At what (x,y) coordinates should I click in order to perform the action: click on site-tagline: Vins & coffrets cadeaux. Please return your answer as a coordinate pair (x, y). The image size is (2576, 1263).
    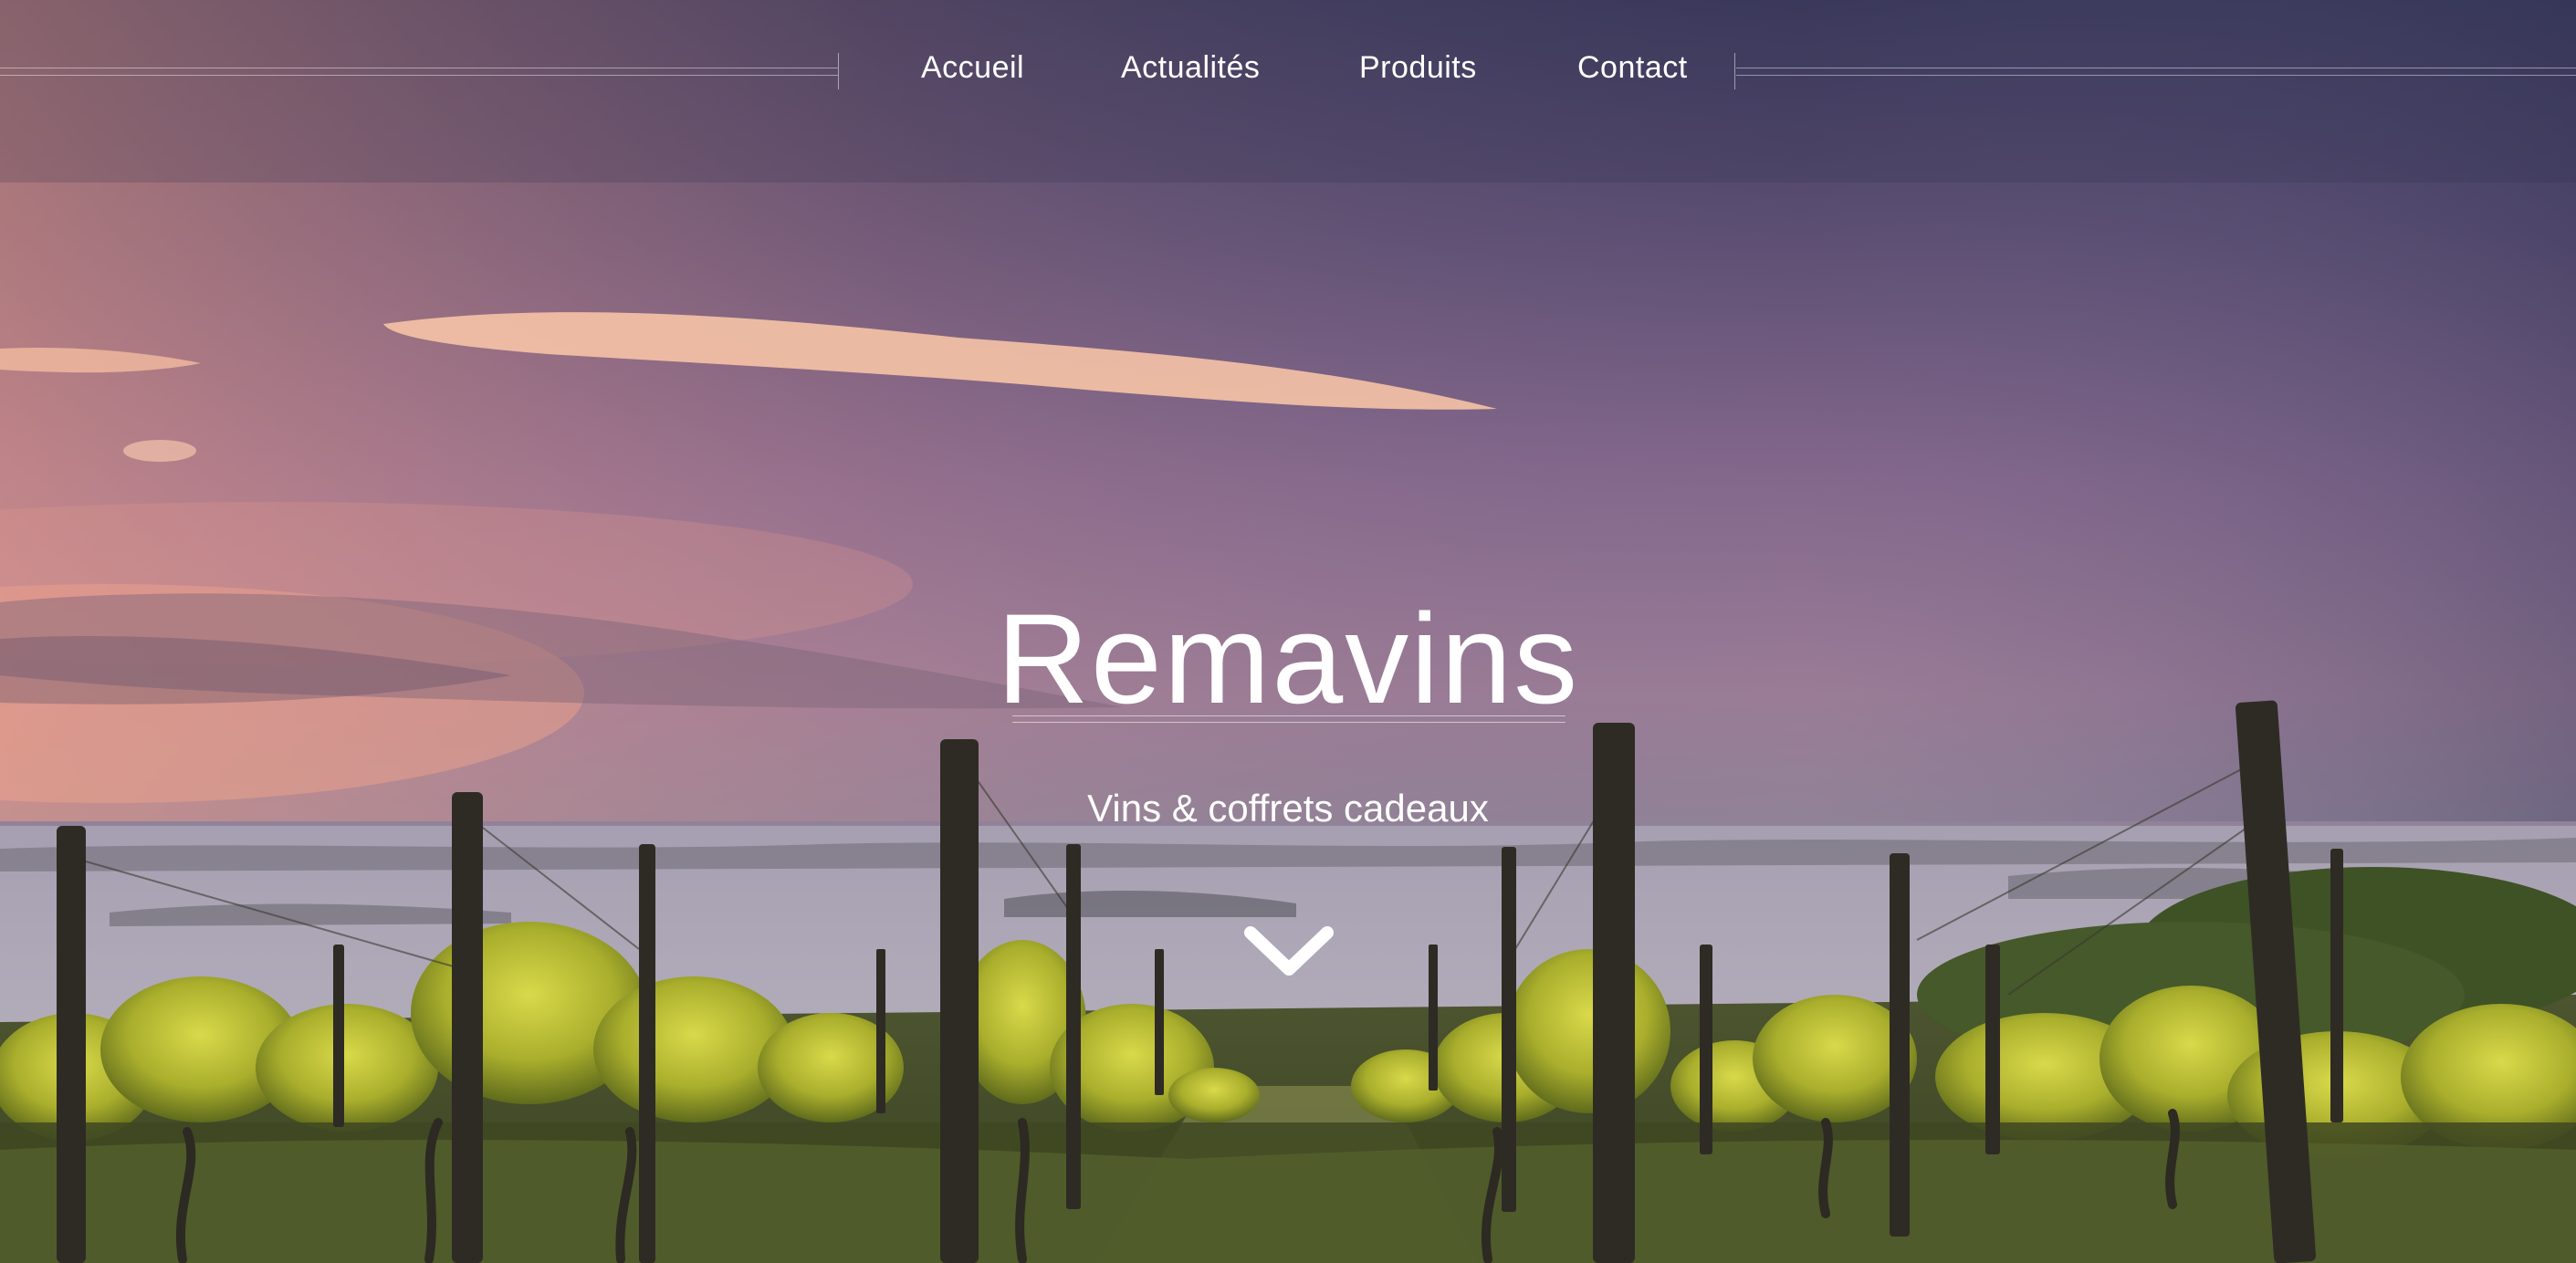
    Looking at the image, I should click on (1288, 808).